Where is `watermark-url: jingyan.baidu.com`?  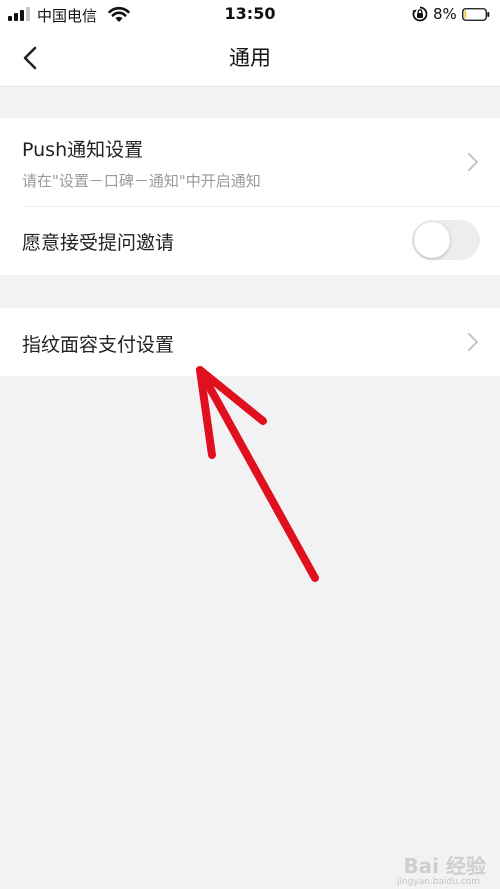
watermark-url: jingyan.baidu.com is located at coordinates (438, 882).